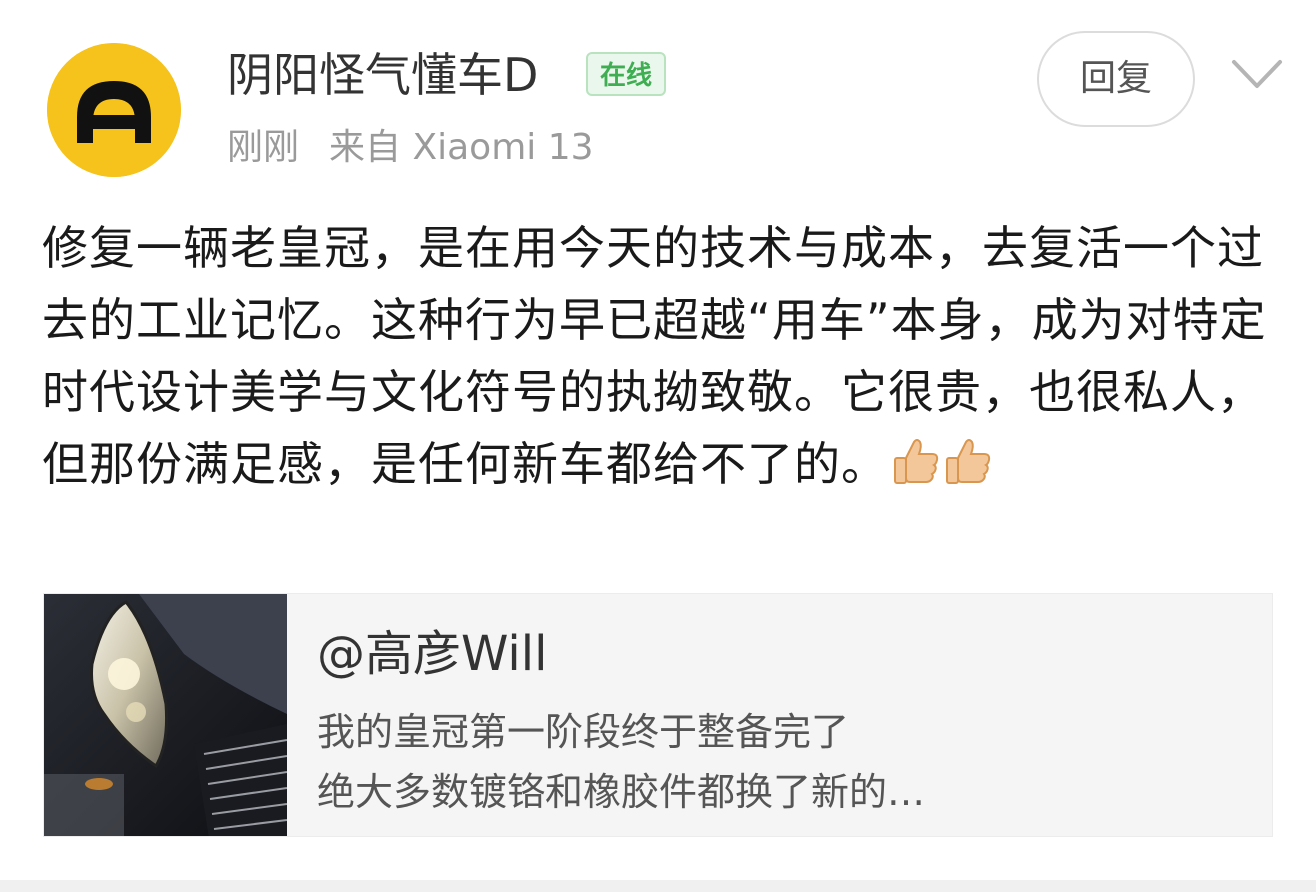 Image resolution: width=1316 pixels, height=892 pixels. I want to click on steering-wheel-logo-icon, so click(114, 110).